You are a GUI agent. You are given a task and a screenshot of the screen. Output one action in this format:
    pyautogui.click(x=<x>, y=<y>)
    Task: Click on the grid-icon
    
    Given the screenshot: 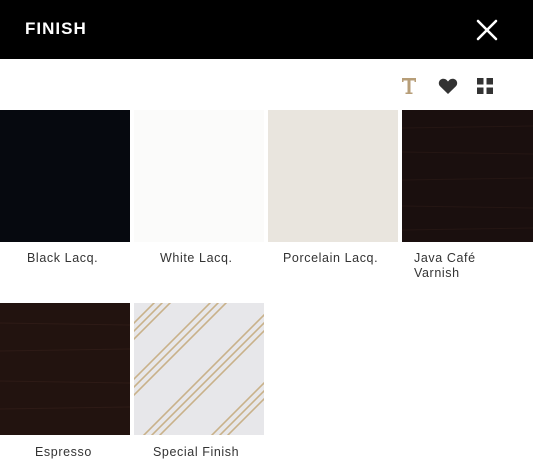 What is the action you would take?
    pyautogui.click(x=485, y=86)
    